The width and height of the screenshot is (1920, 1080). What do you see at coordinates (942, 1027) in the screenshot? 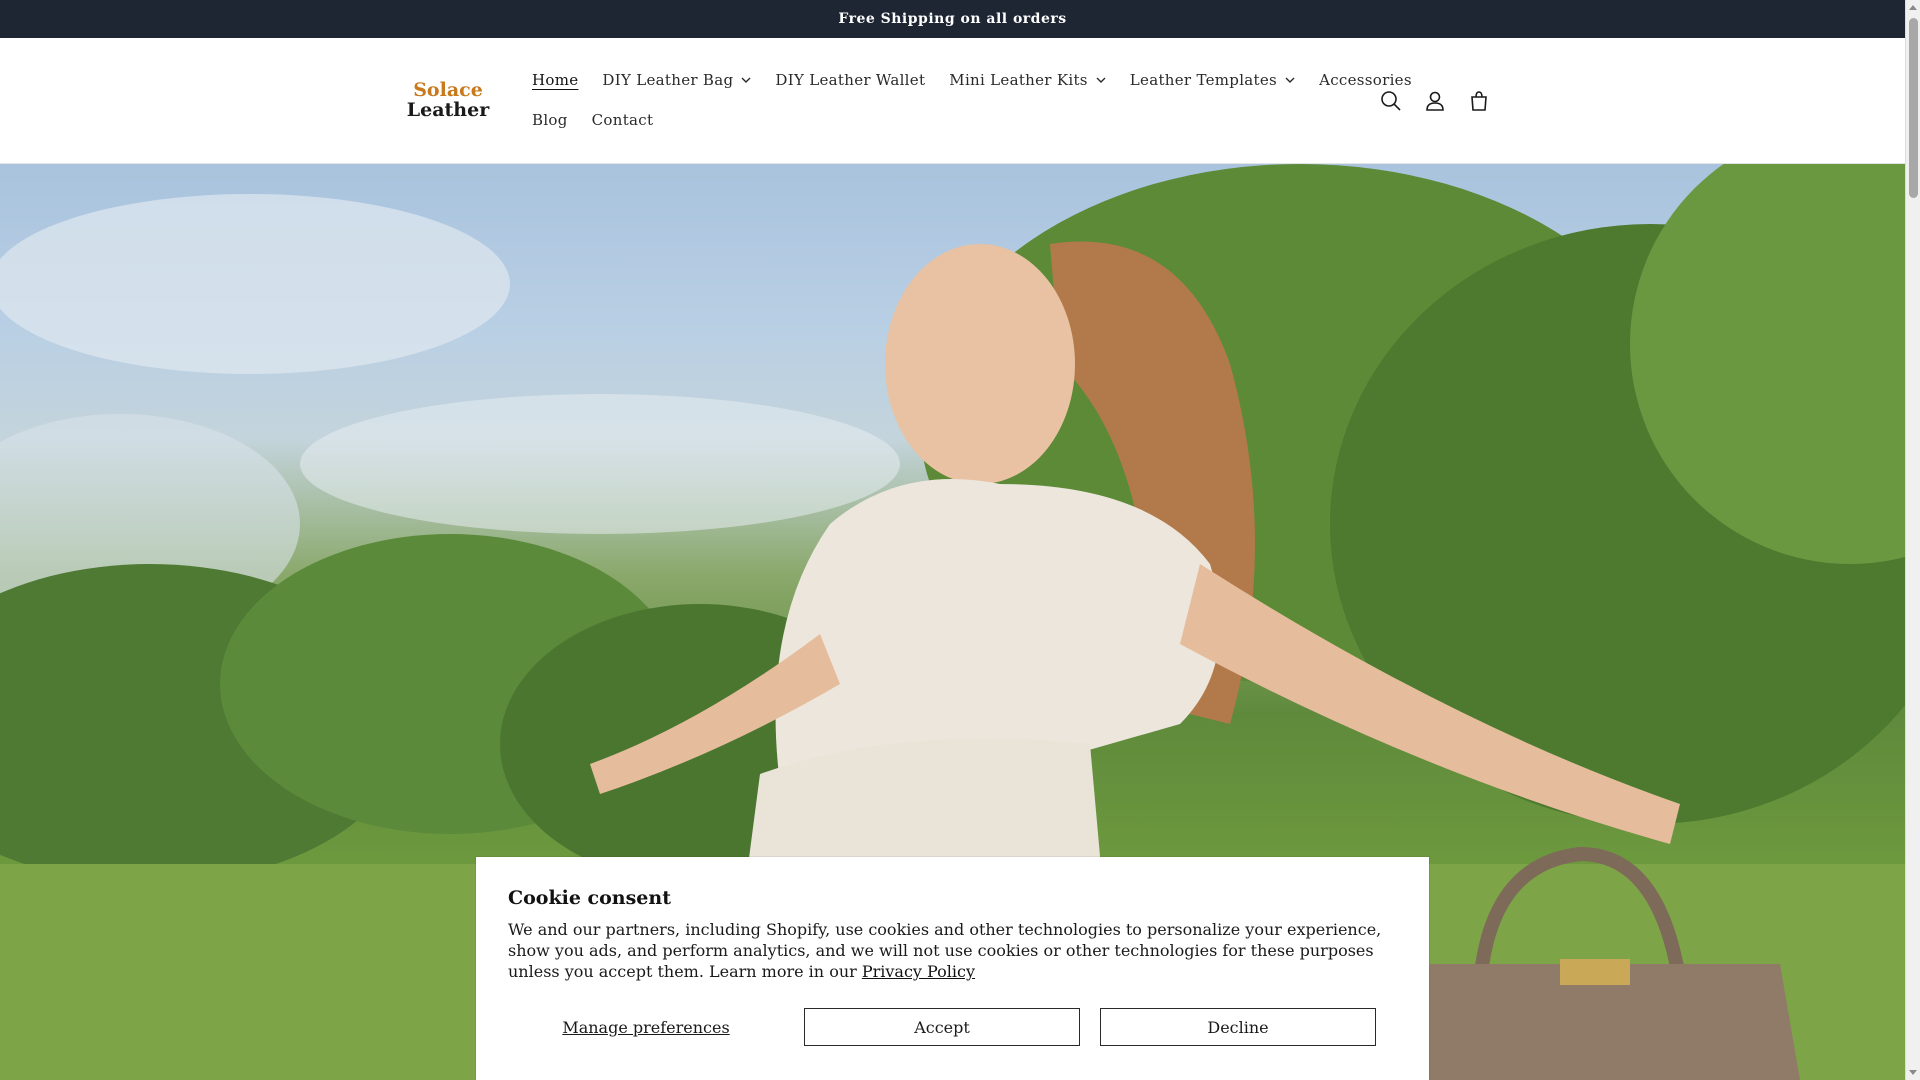
I see `accept-button: Accept` at bounding box center [942, 1027].